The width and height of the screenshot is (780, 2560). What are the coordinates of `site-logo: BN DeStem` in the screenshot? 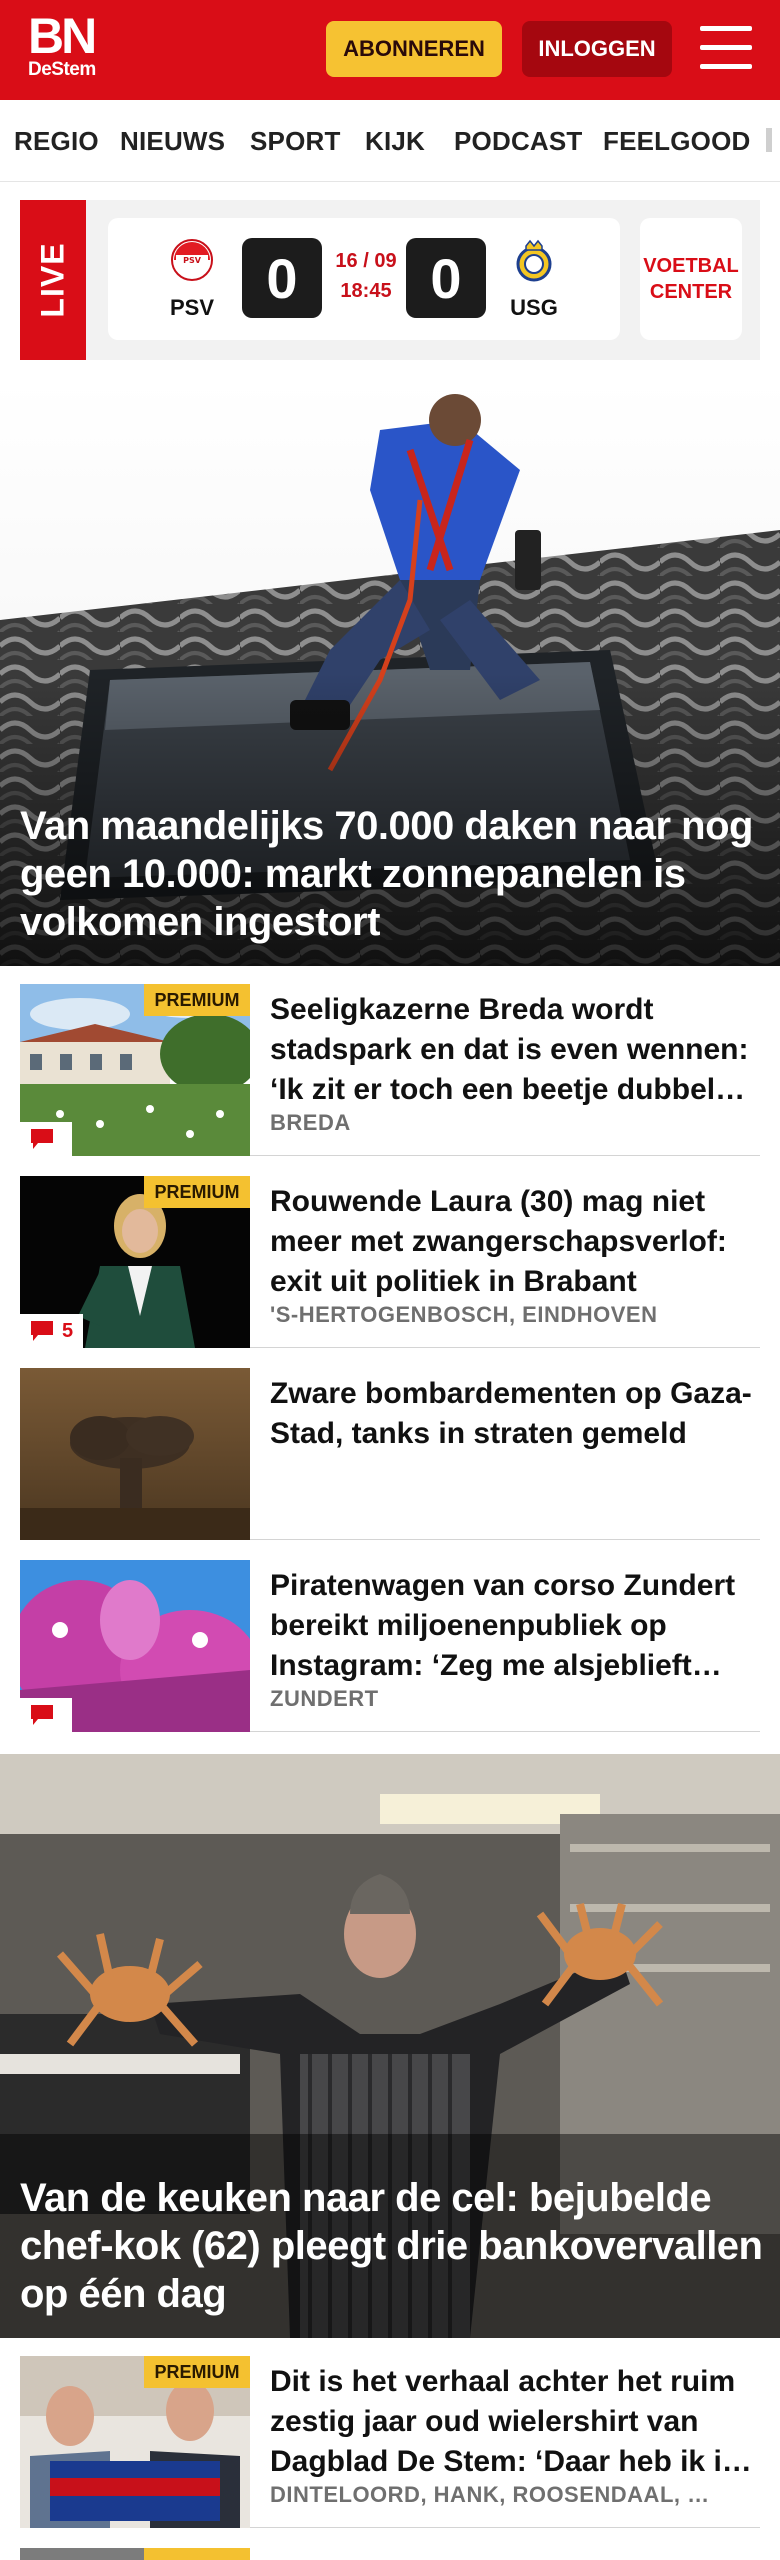 It's located at (62, 44).